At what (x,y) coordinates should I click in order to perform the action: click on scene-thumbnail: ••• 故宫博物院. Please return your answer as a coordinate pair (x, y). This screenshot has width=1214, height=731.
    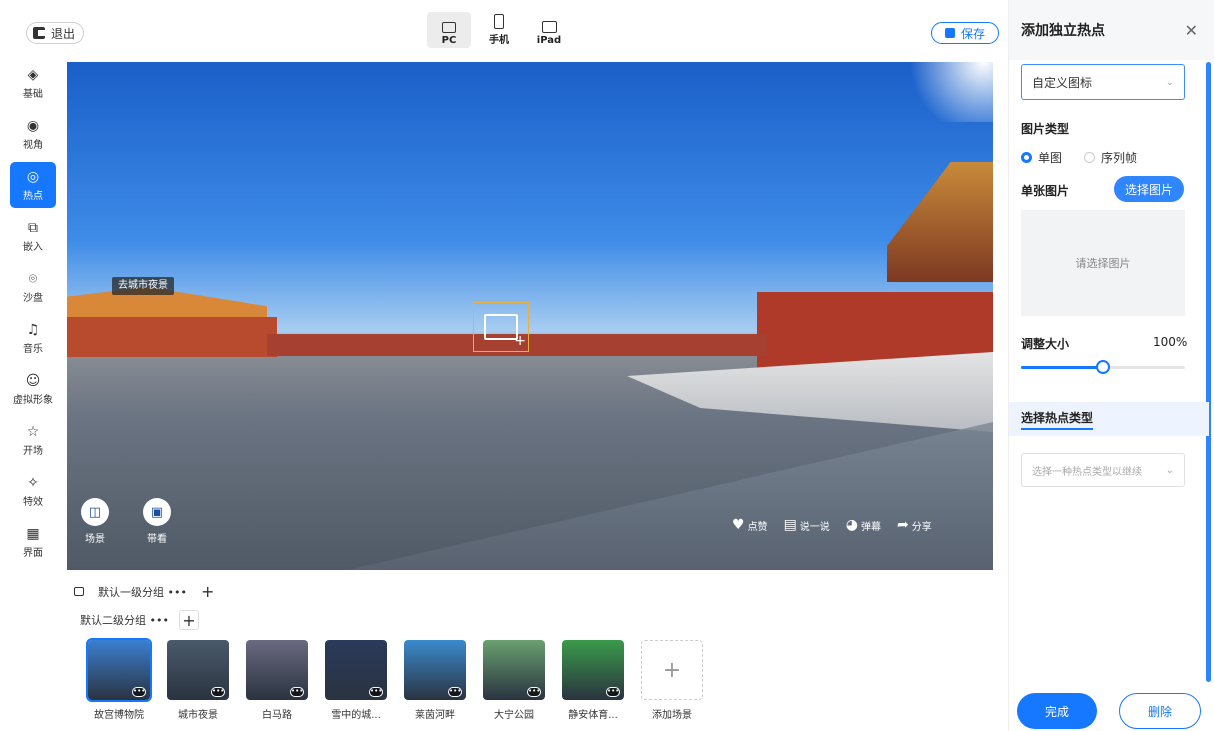
    Looking at the image, I should click on (119, 679).